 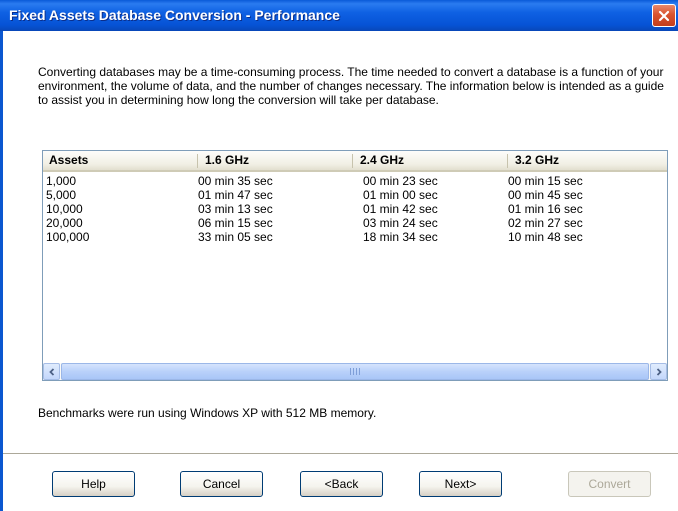 What do you see at coordinates (64, 209) in the screenshot?
I see `cell-assets: 10,000` at bounding box center [64, 209].